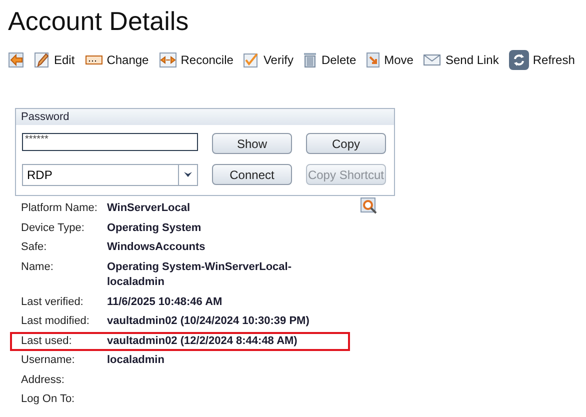 The width and height of the screenshot is (586, 417). I want to click on field-label: Safe:, so click(34, 247).